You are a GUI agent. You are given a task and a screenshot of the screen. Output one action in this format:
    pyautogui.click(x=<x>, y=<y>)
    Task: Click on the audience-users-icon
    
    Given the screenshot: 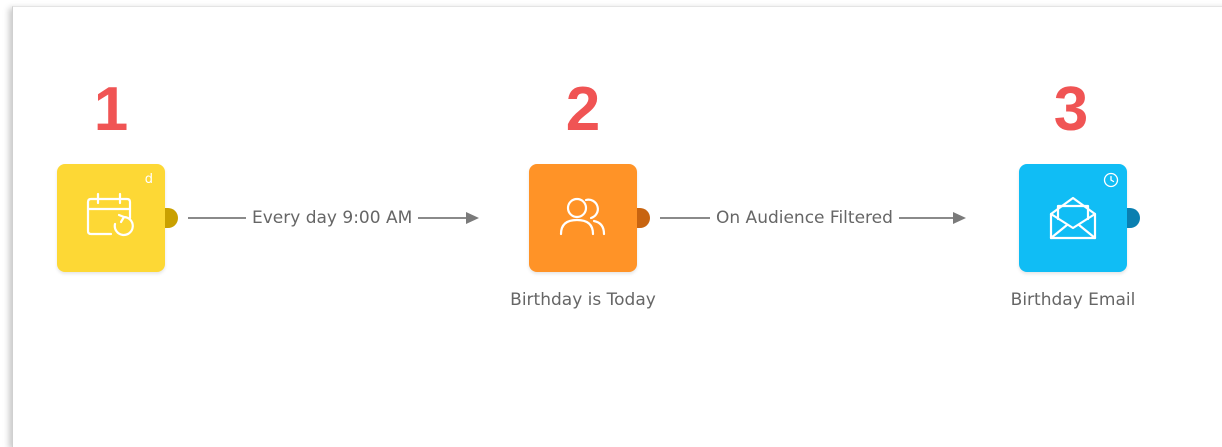 What is the action you would take?
    pyautogui.click(x=582, y=216)
    